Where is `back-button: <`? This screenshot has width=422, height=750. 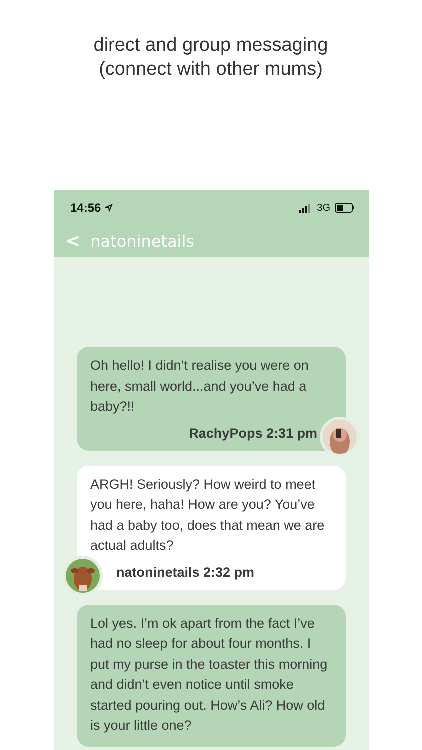 back-button: < is located at coordinates (73, 241).